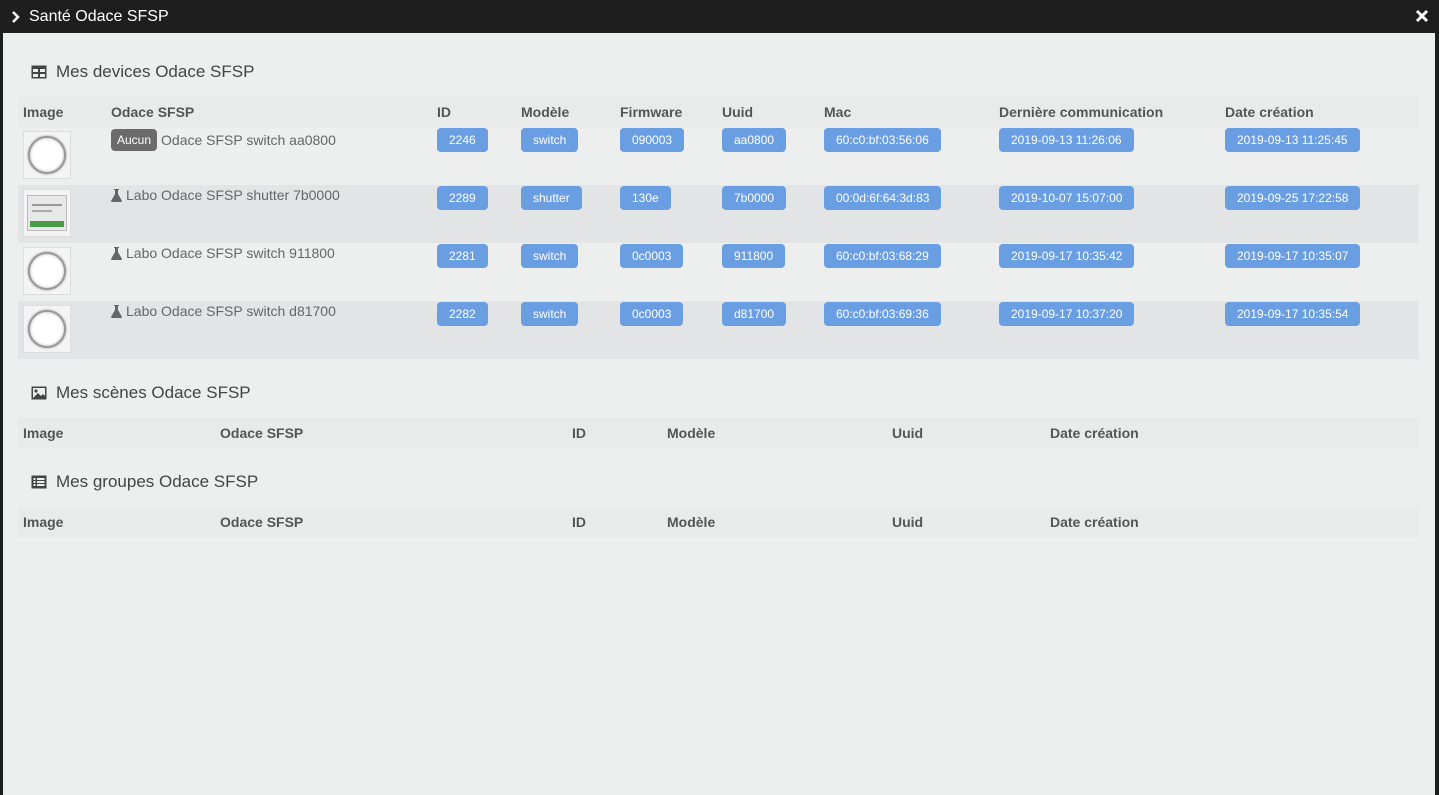 The height and width of the screenshot is (795, 1439). I want to click on scenes-section-title: Mes scènes Odace SFSP, so click(141, 393).